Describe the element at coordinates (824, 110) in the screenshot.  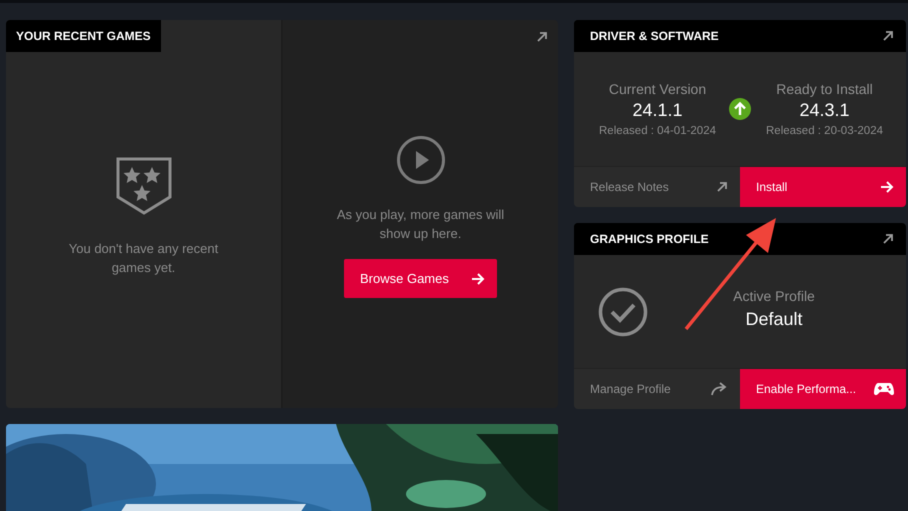
I see `version-number: 24.3.1` at that location.